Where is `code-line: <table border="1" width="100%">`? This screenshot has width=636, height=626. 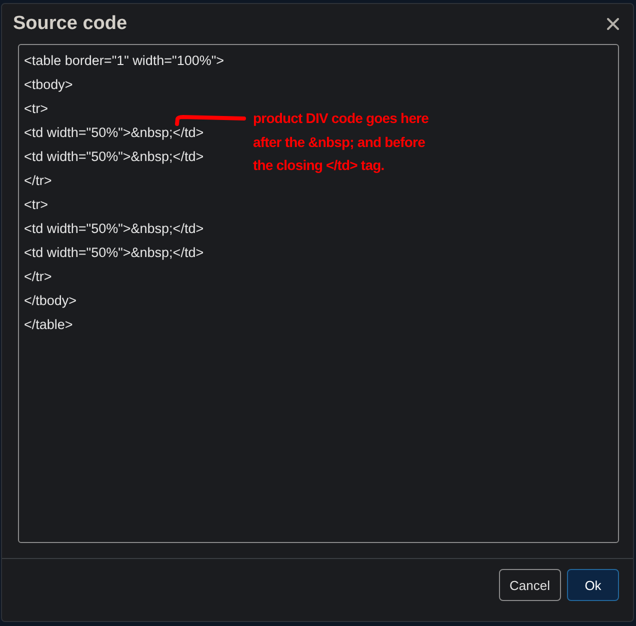
code-line: <table border="1" width="100%"> is located at coordinates (124, 61).